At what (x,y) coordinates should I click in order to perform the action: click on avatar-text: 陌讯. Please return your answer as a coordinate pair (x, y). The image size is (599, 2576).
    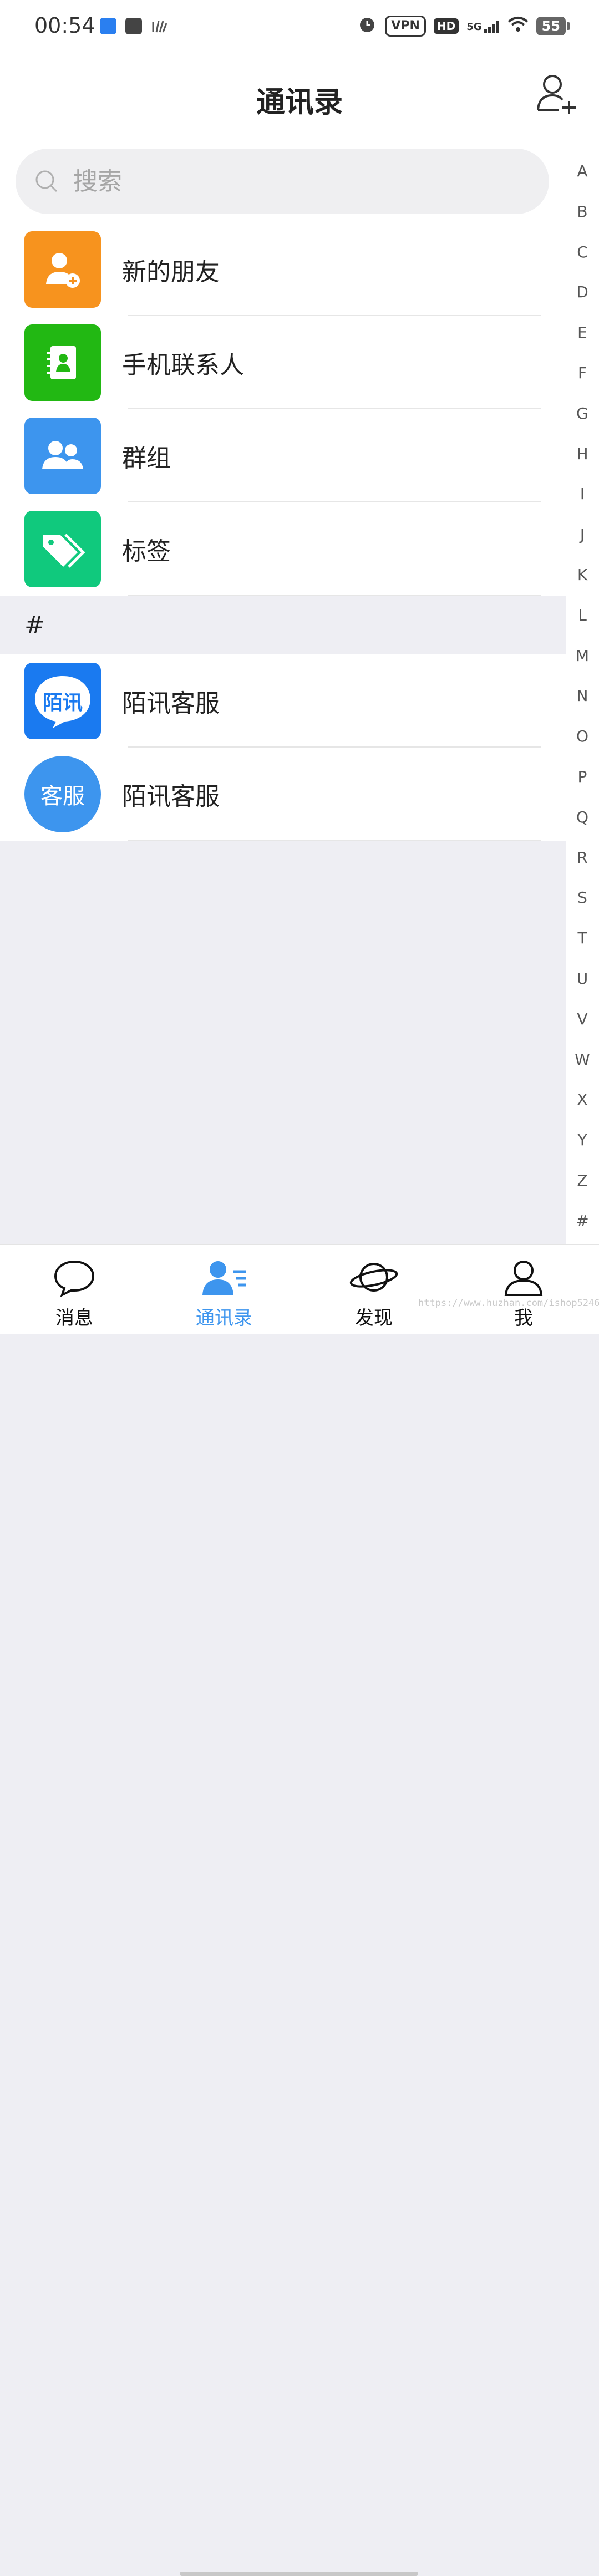
    Looking at the image, I should click on (62, 703).